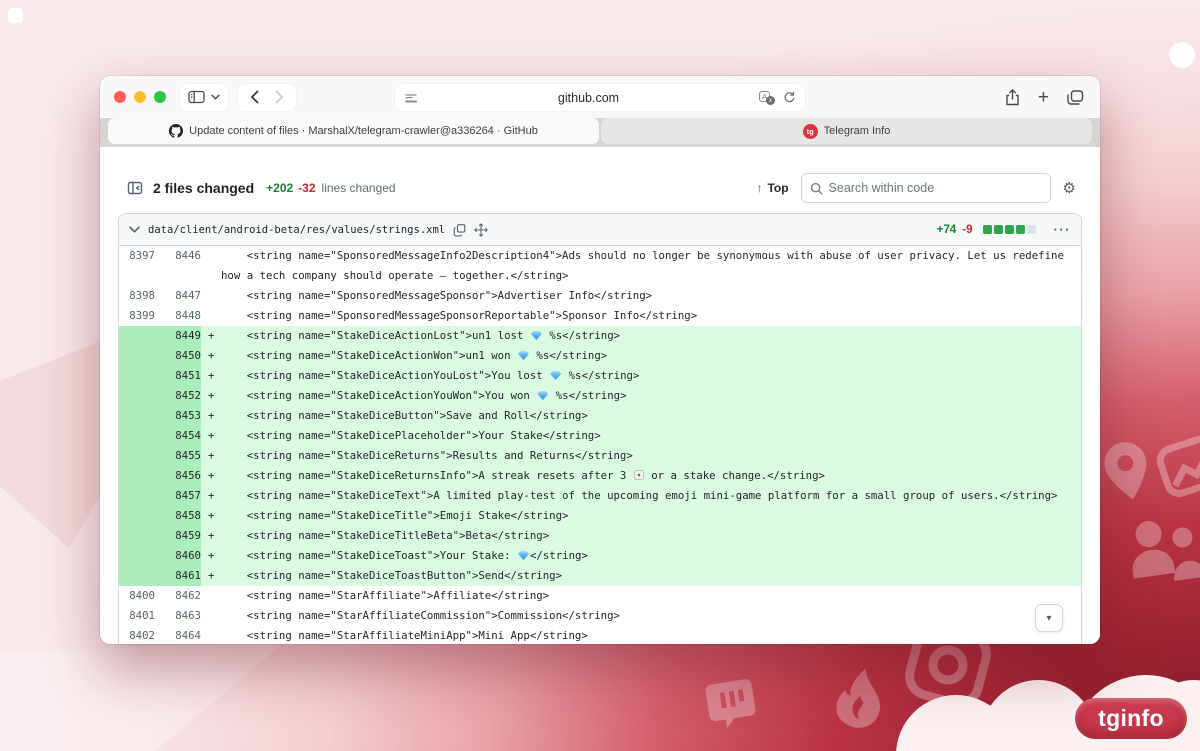  I want to click on minimize-window-button, so click(140, 97).